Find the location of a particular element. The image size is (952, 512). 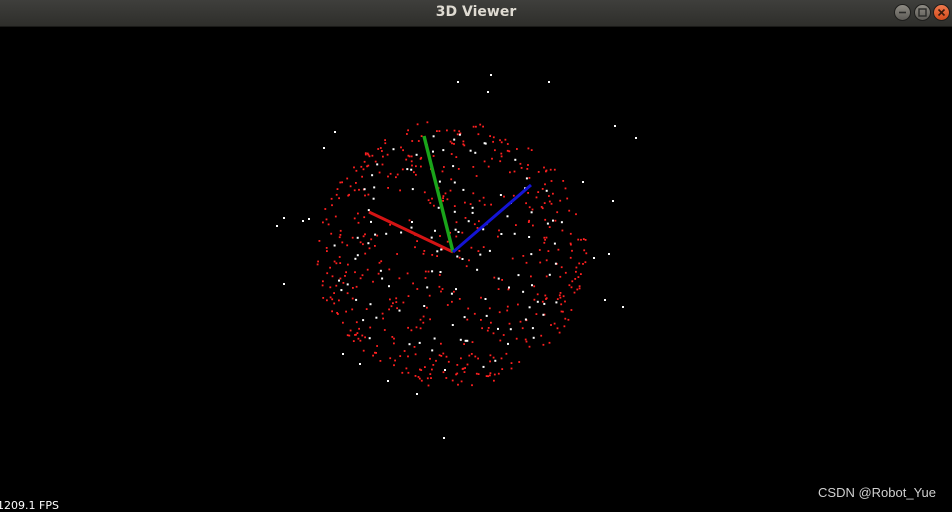

minimize-button is located at coordinates (902, 12).